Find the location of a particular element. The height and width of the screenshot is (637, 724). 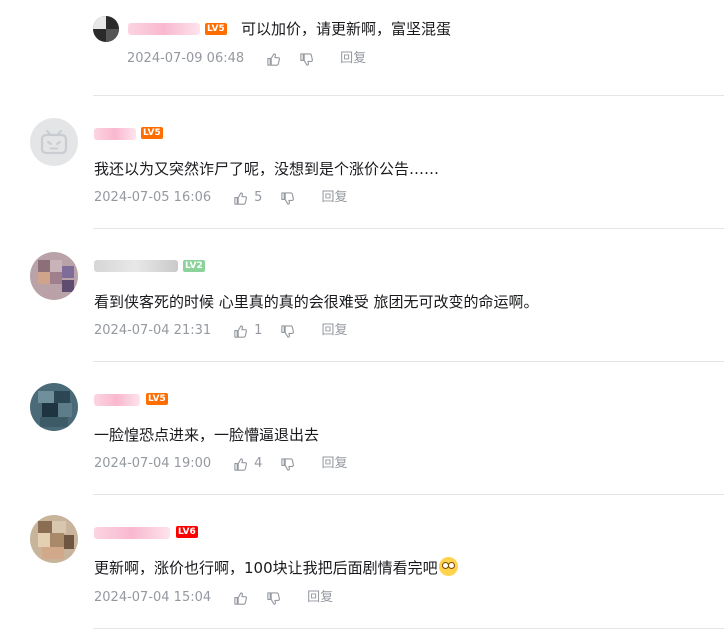

comment-date: 2024-07-05 16:06 is located at coordinates (153, 197).